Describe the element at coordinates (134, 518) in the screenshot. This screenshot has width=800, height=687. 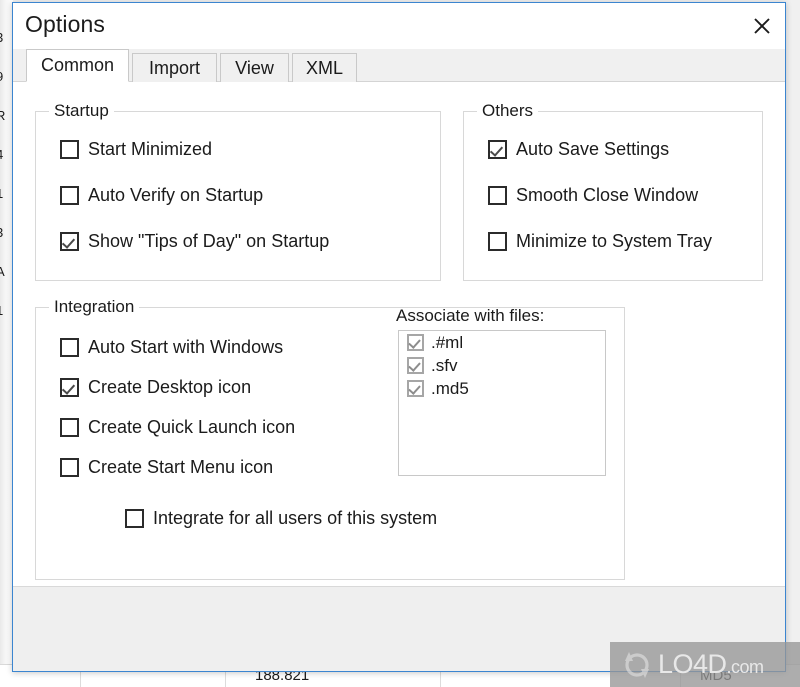
I see `checkbox-integrate-for-all-users-box` at that location.